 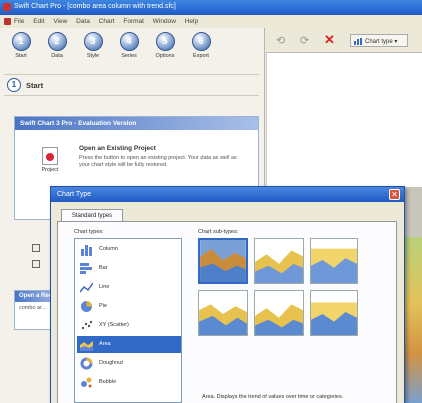 I want to click on evaluation-panel-title: Swift Chart 3 Pro - Evaluation Version, so click(x=136, y=123).